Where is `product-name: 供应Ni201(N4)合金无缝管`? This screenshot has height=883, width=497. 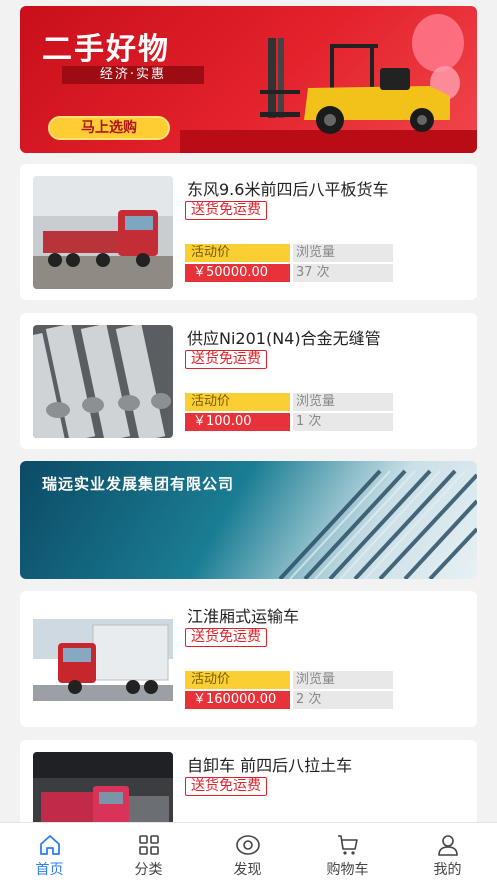 product-name: 供应Ni201(N4)合金无缝管 is located at coordinates (284, 337).